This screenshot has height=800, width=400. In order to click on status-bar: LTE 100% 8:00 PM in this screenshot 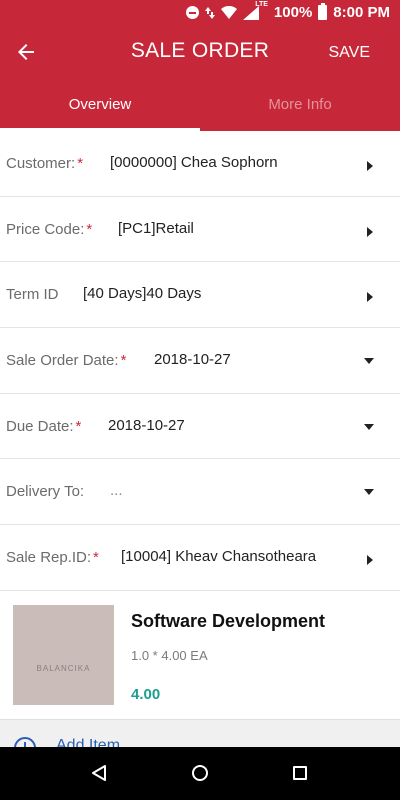, I will do `click(200, 14)`.